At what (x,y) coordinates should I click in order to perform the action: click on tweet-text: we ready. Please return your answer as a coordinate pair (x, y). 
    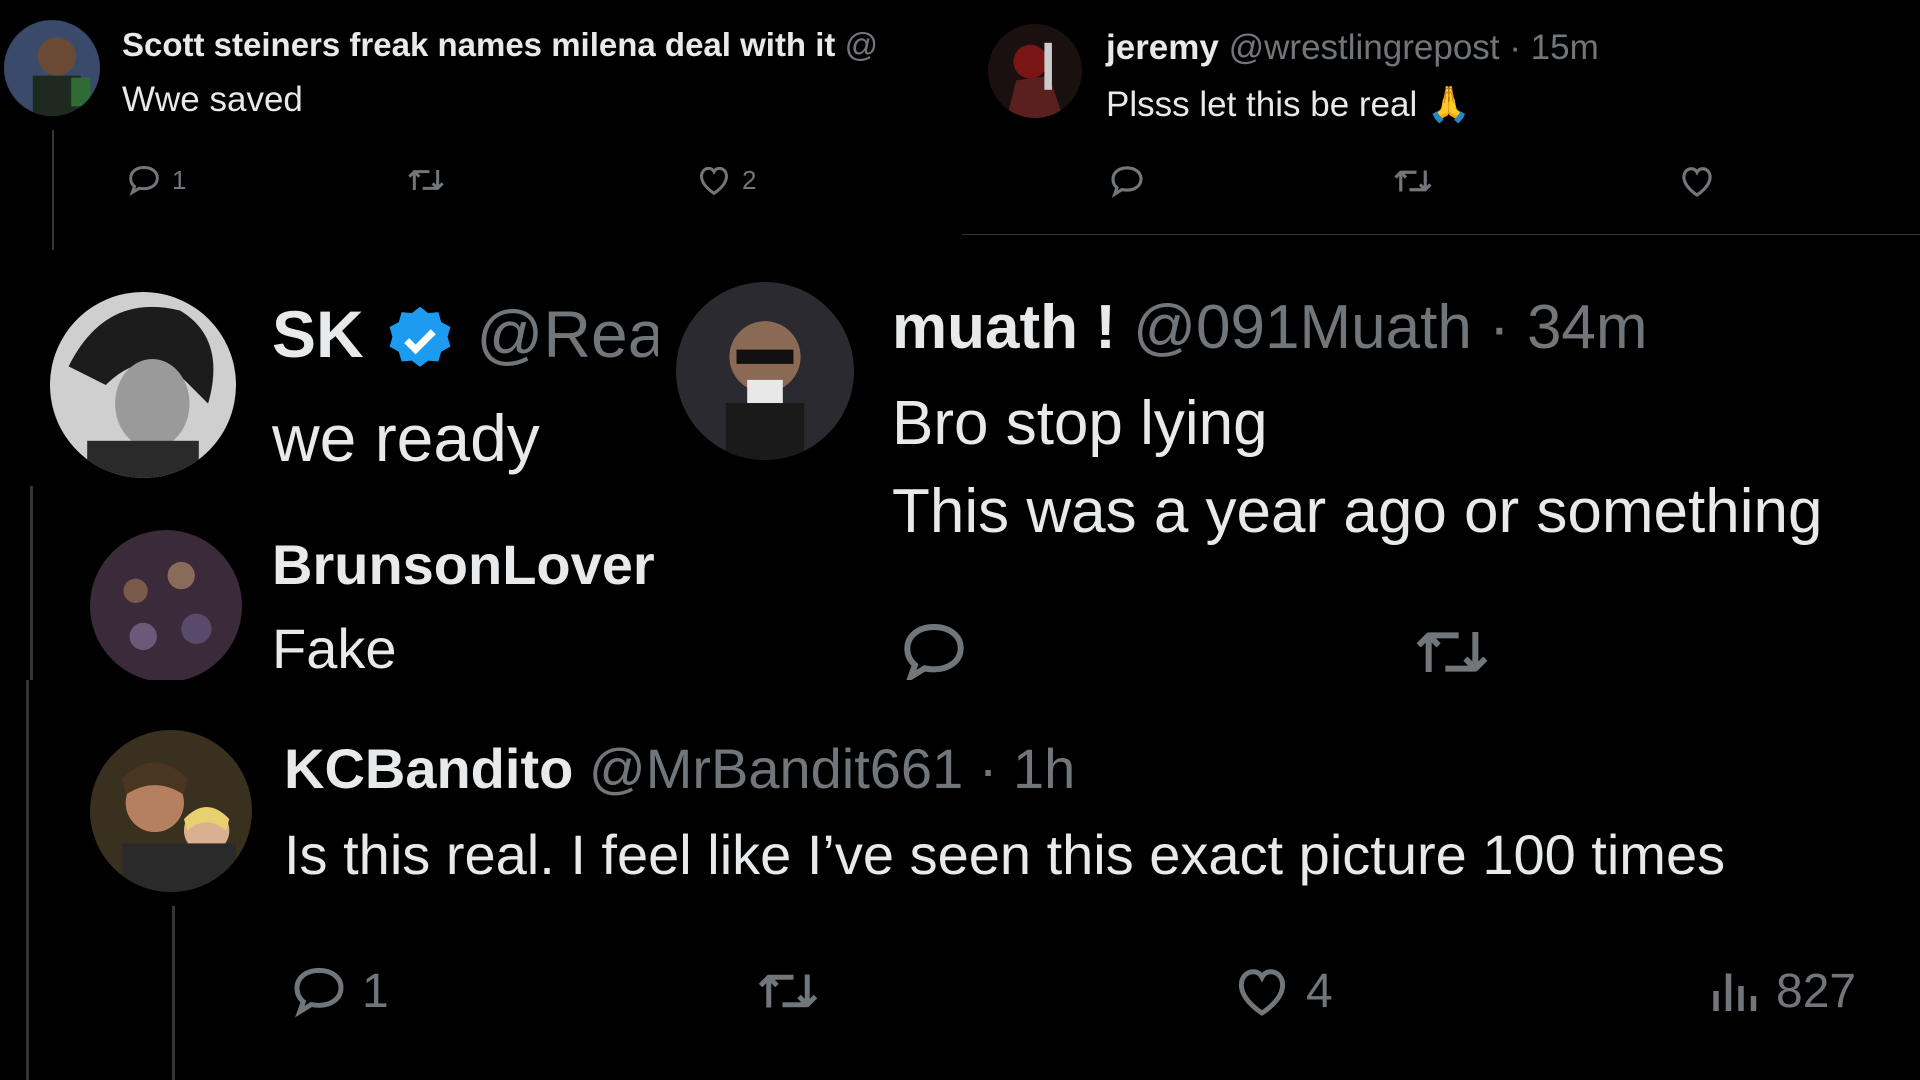
    Looking at the image, I should click on (406, 438).